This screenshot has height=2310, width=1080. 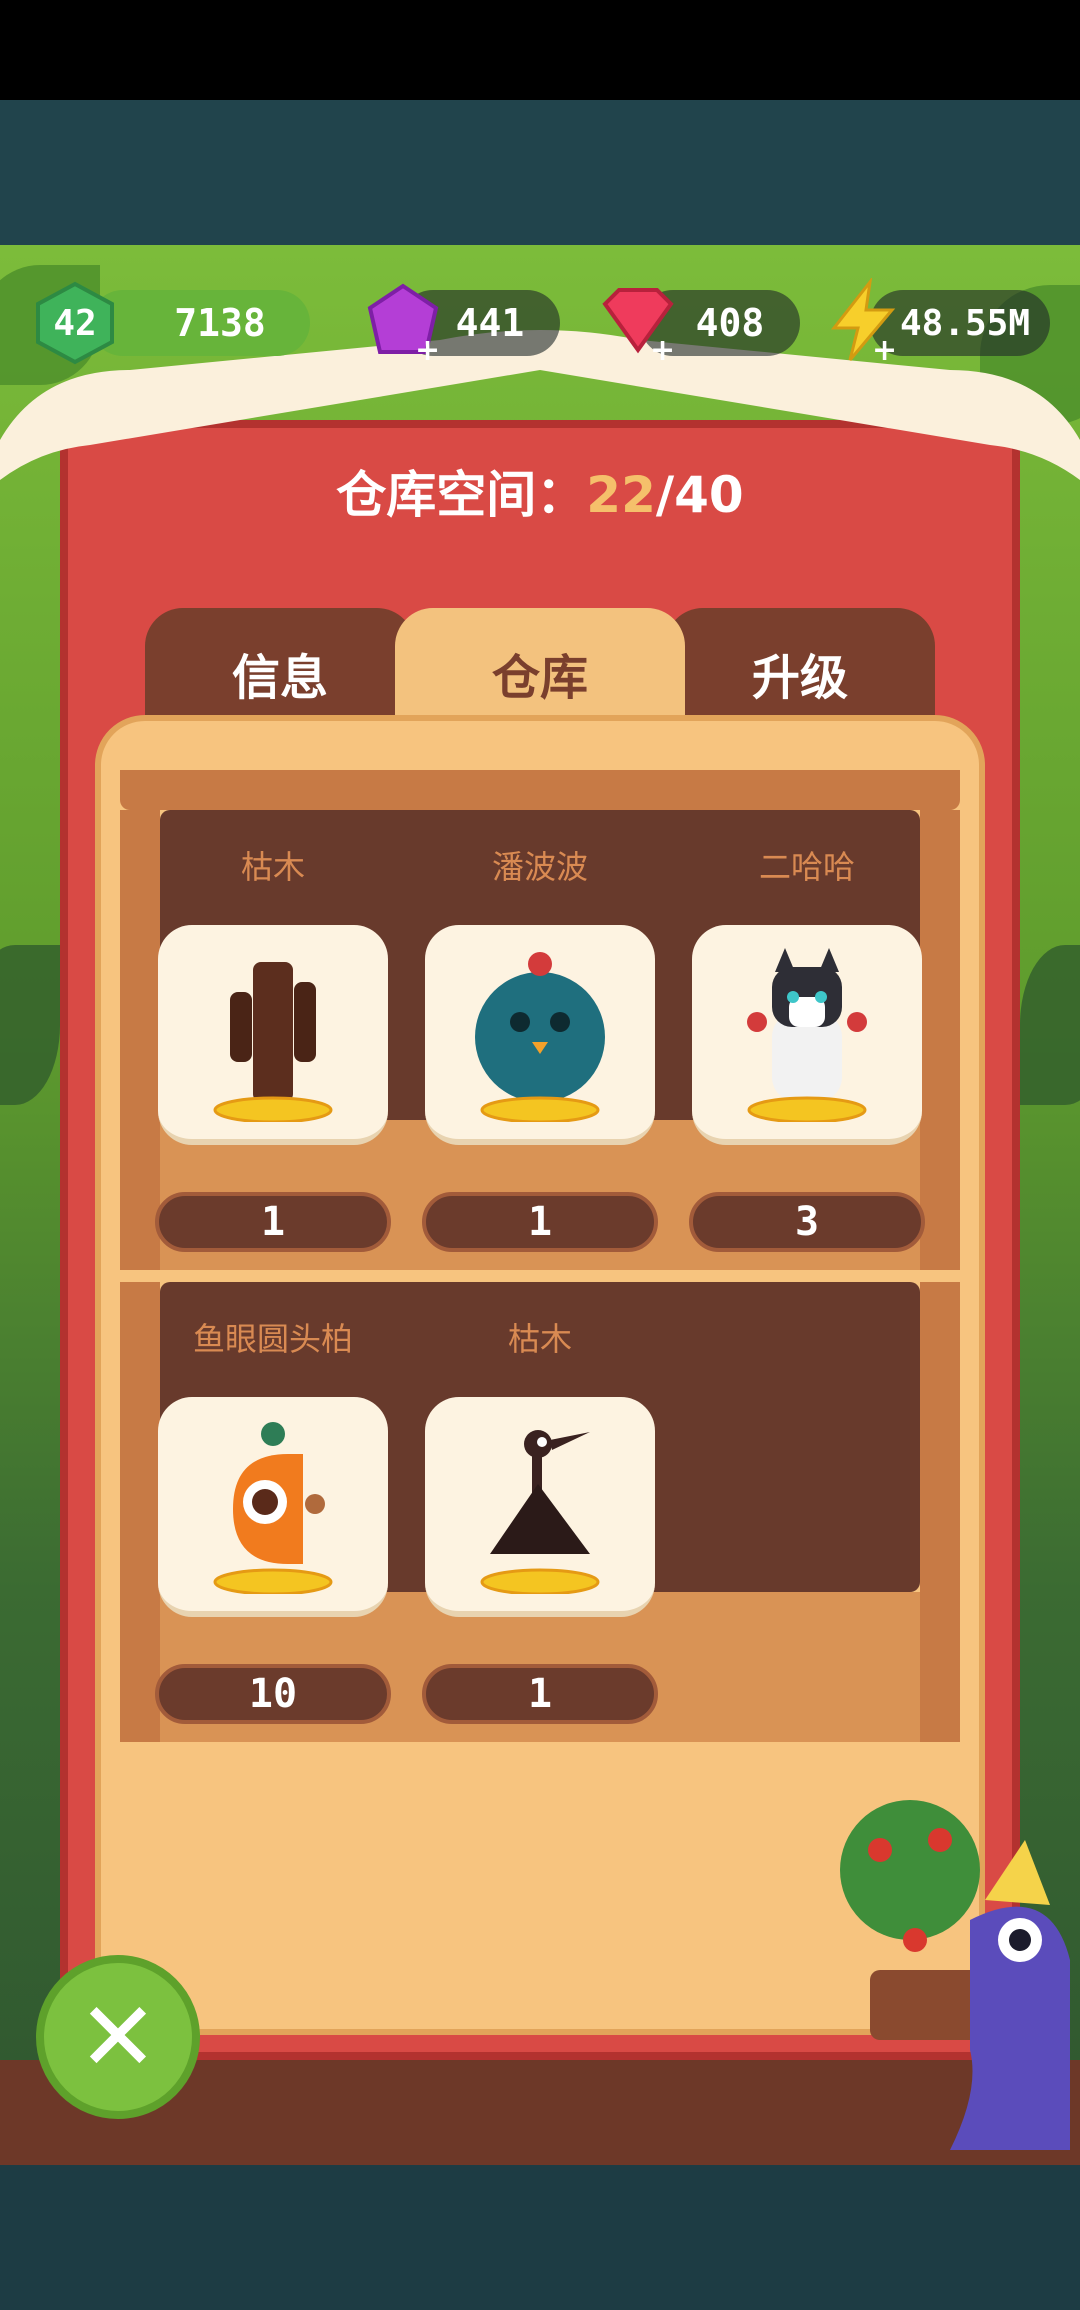 What do you see at coordinates (730, 323) in the screenshot?
I see `red-gem-value: 408` at bounding box center [730, 323].